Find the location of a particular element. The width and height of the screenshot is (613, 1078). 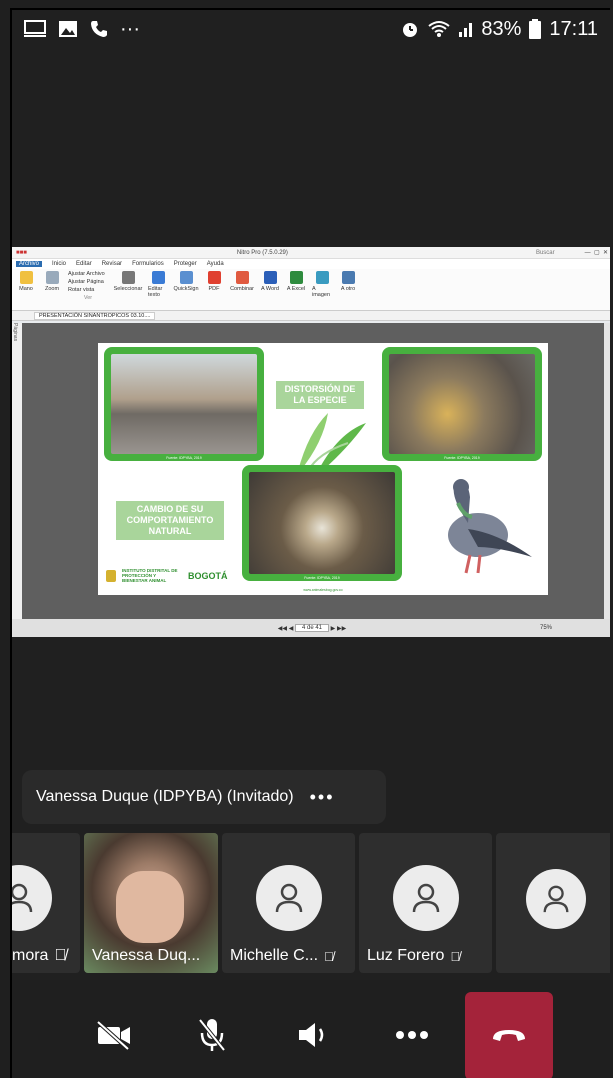

active-speaker-banner: Vanessa Duque (IDPYBA) (Invitado) ••• is located at coordinates (204, 797).